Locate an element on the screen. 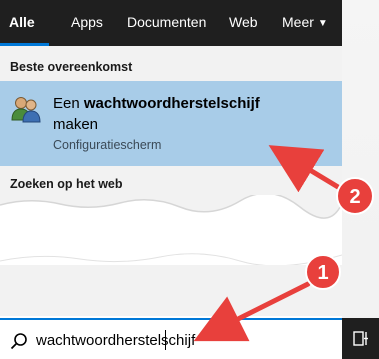 This screenshot has width=379, height=359. tab-apps: Apps is located at coordinates (87, 22).